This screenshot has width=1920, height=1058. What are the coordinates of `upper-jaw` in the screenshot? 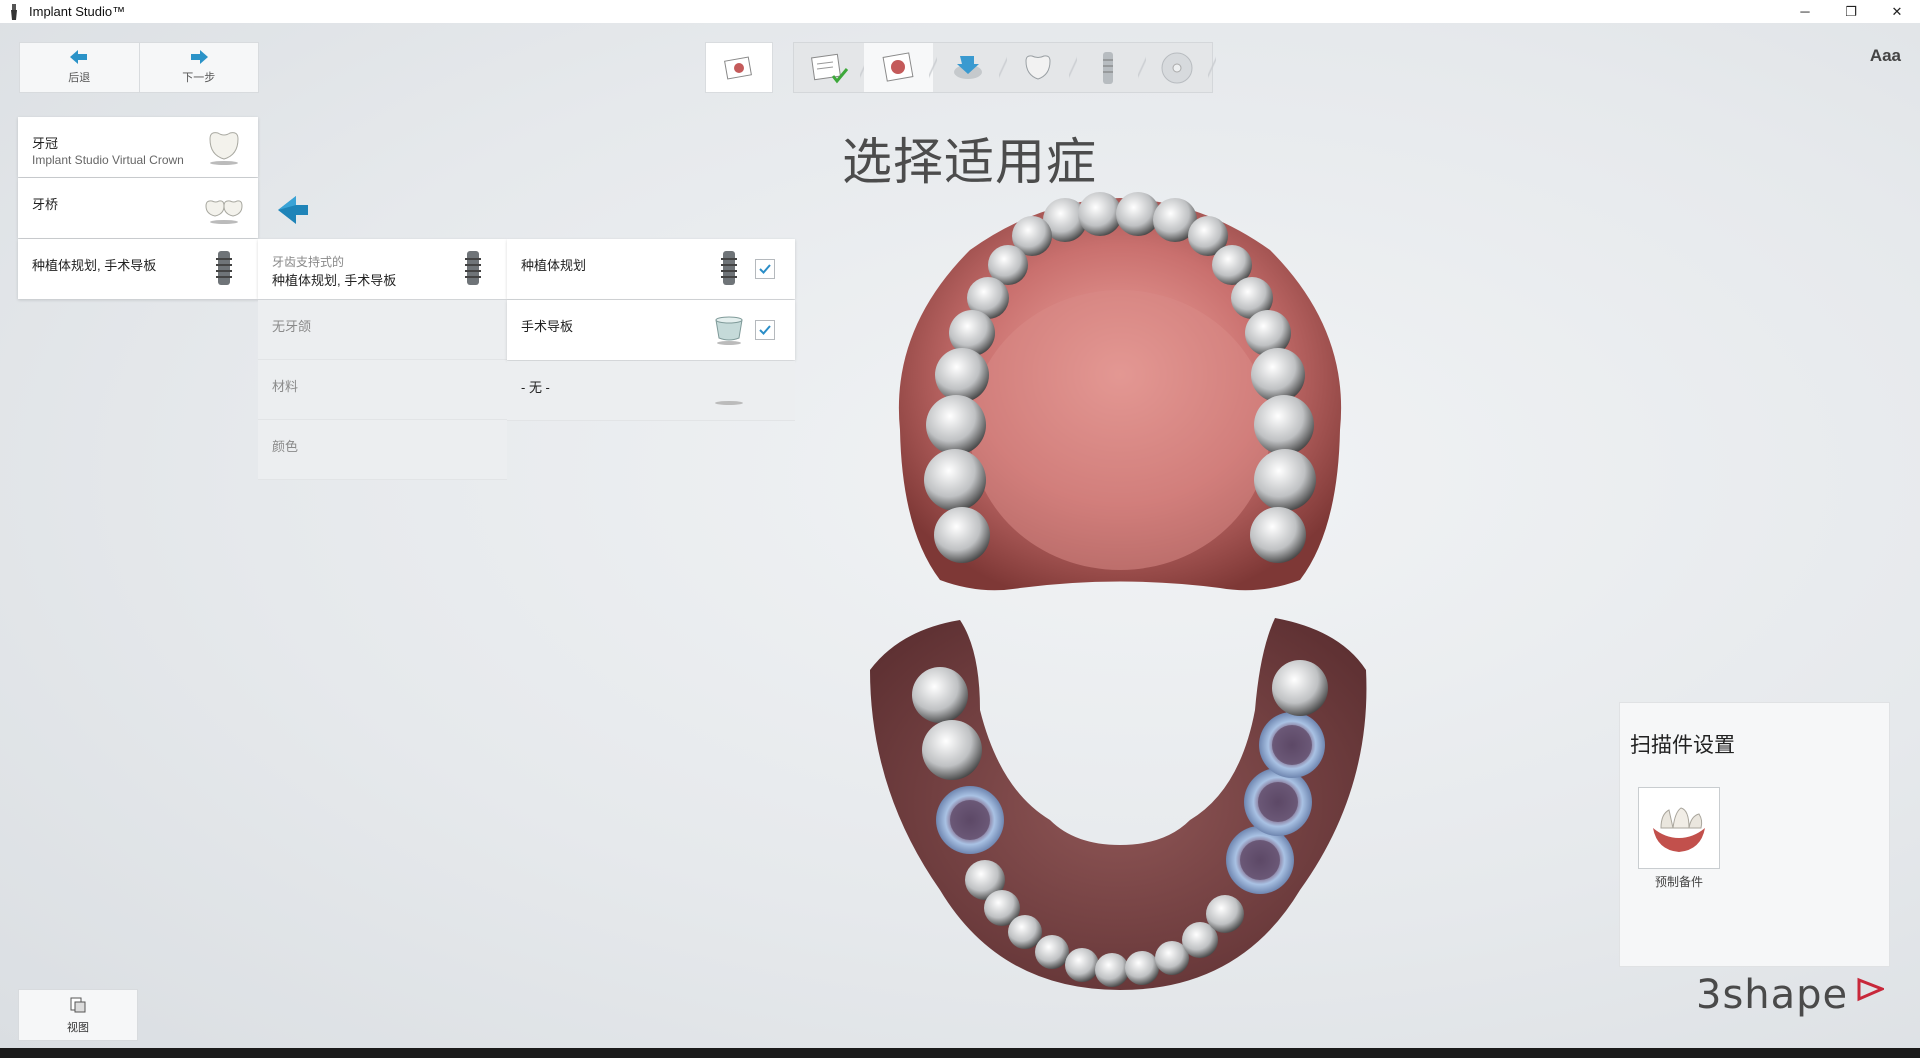 It's located at (1120, 391).